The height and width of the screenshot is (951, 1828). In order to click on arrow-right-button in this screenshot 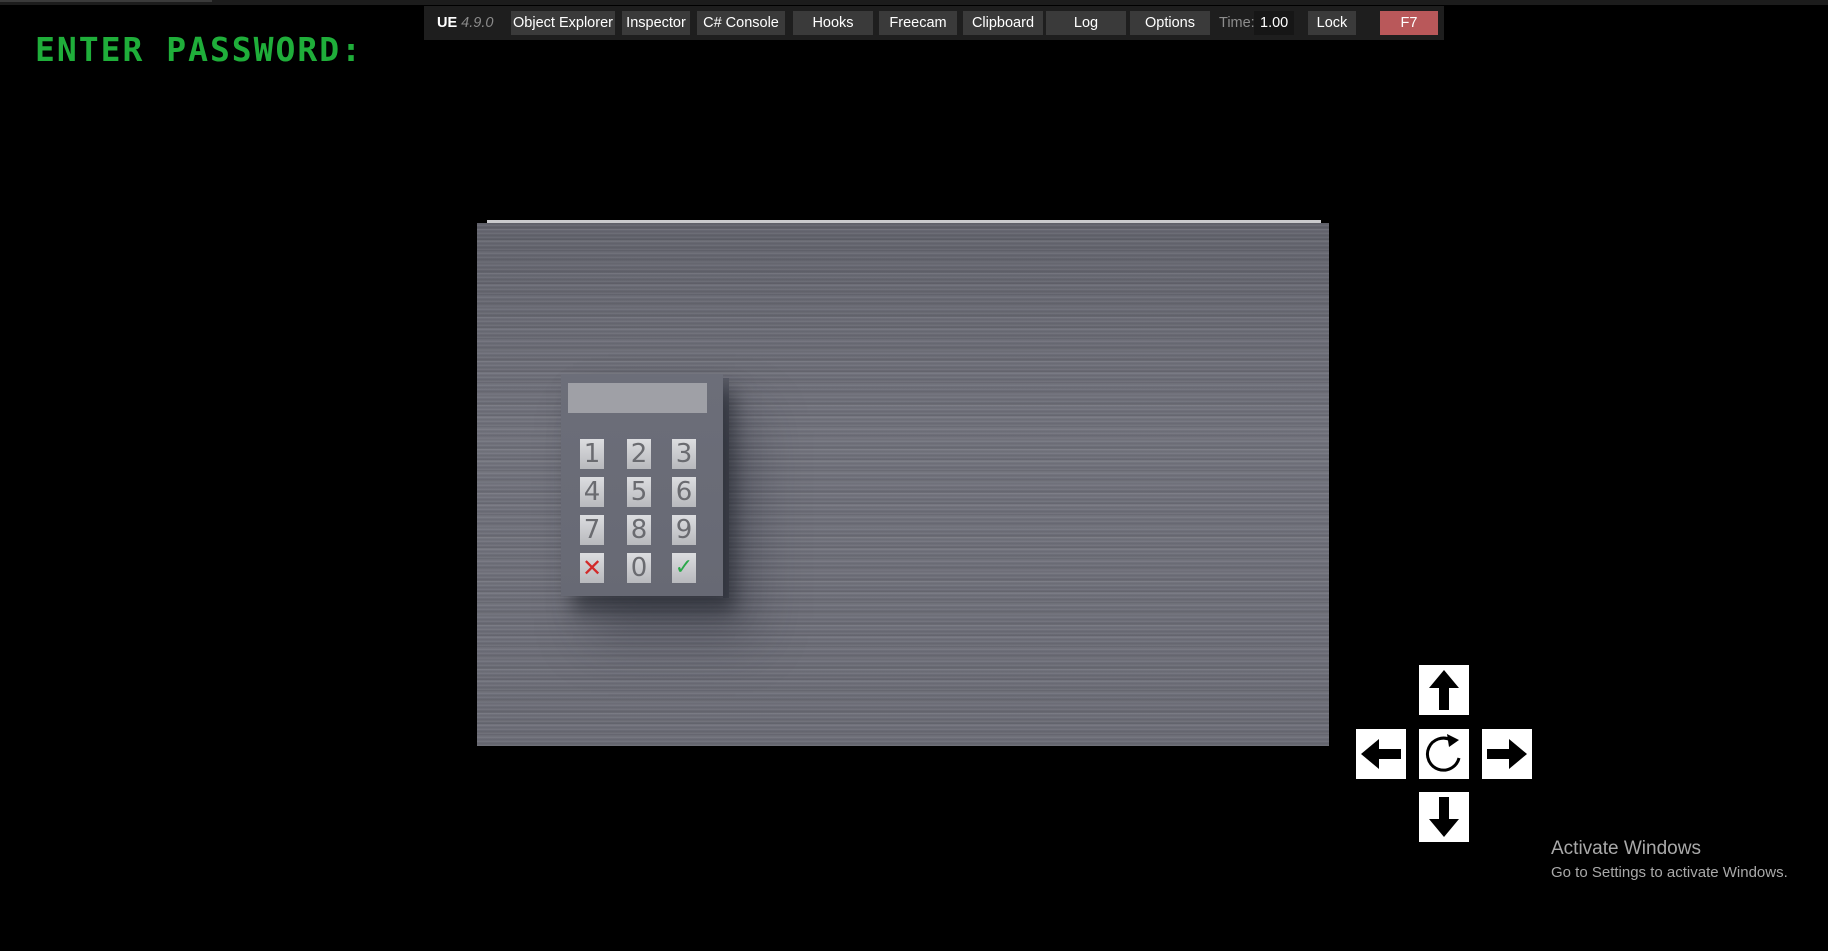, I will do `click(1507, 754)`.